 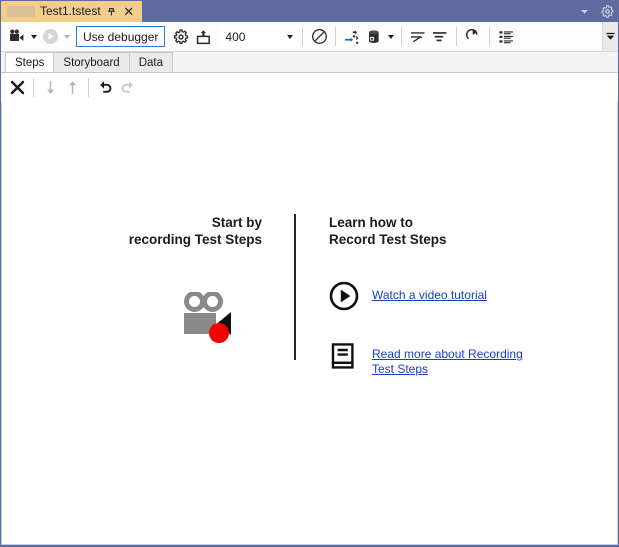 I want to click on video-camera-record-icon, so click(x=208, y=320).